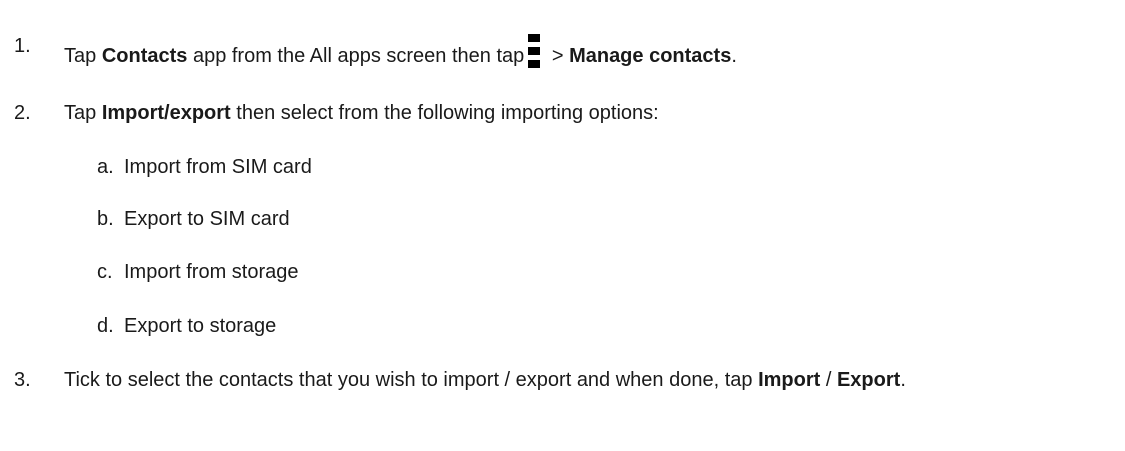  I want to click on option-letter: c., so click(105, 272).